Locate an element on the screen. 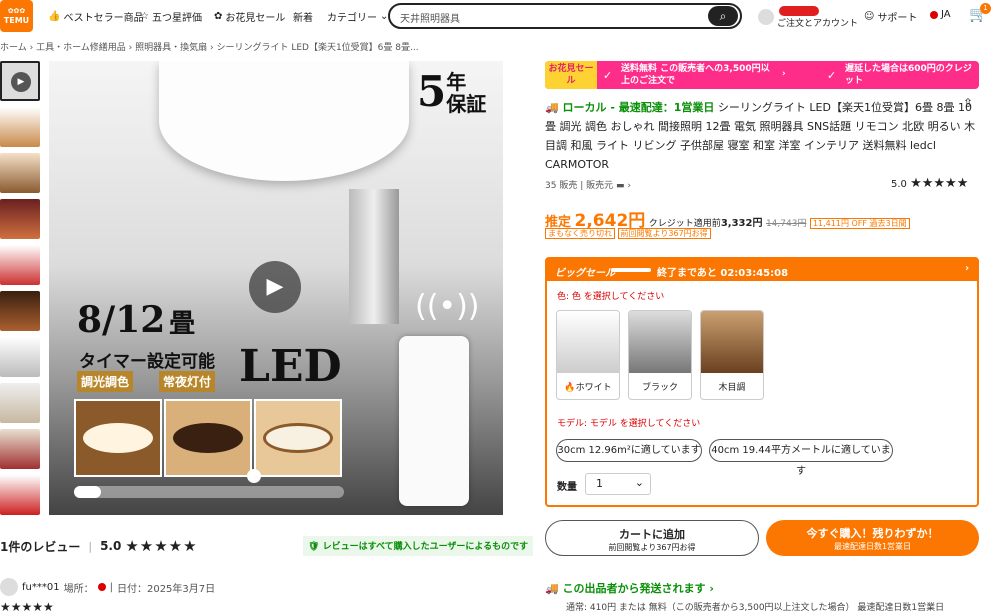 The width and height of the screenshot is (991, 614). crumb-lighting: 照明器具・換気扇 is located at coordinates (171, 48).